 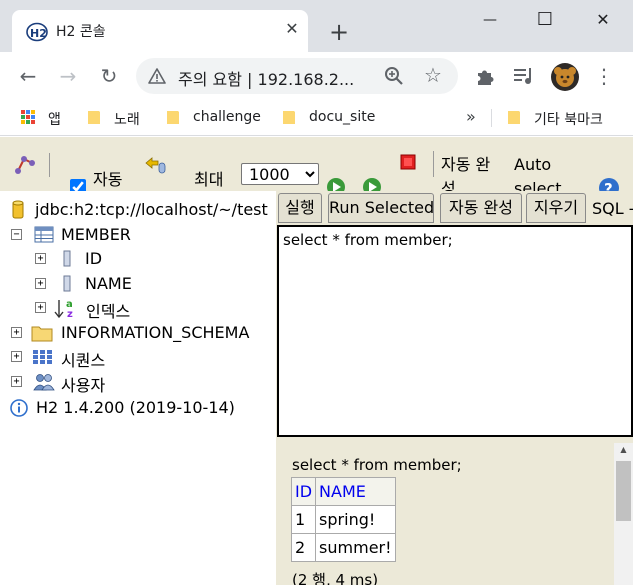 I want to click on sort-az-icon: a z, so click(x=63, y=309).